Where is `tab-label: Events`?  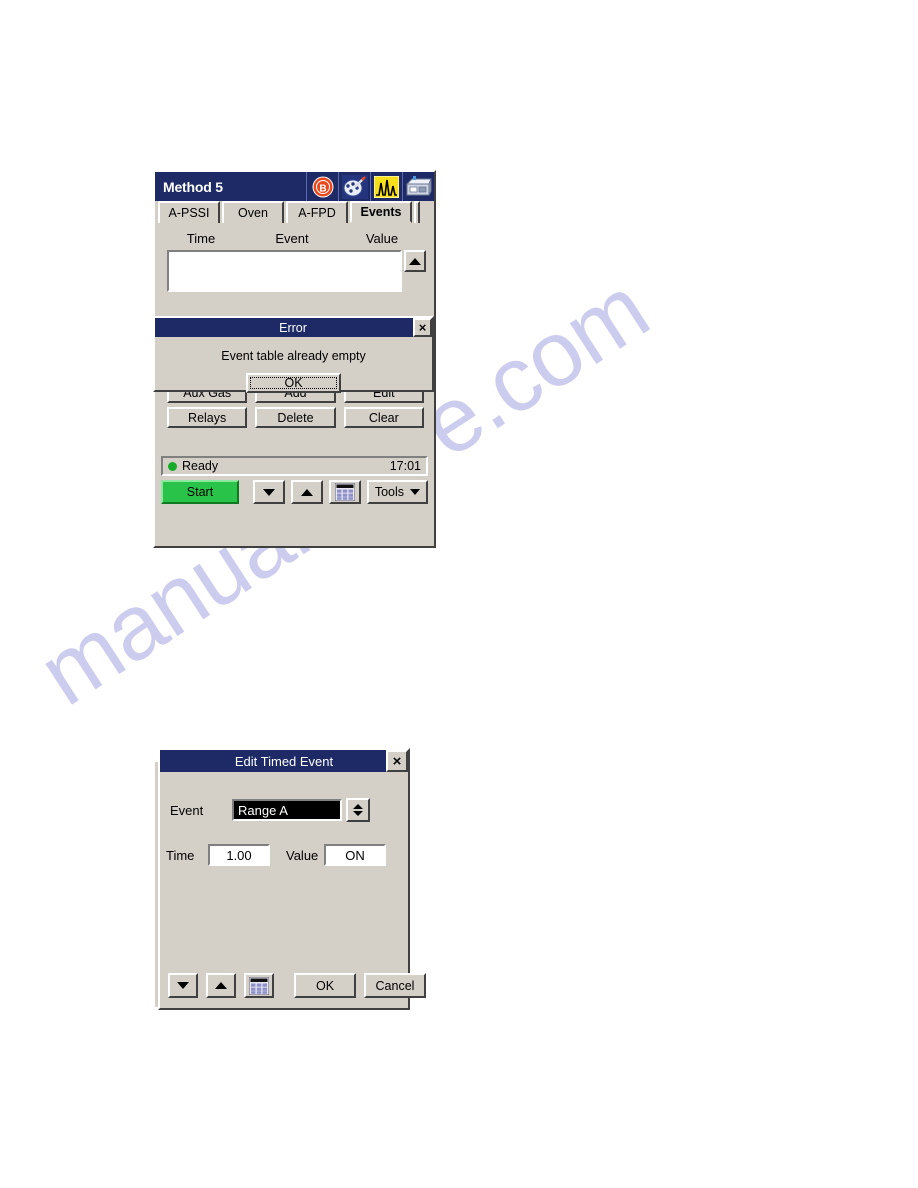
tab-label: Events is located at coordinates (381, 212).